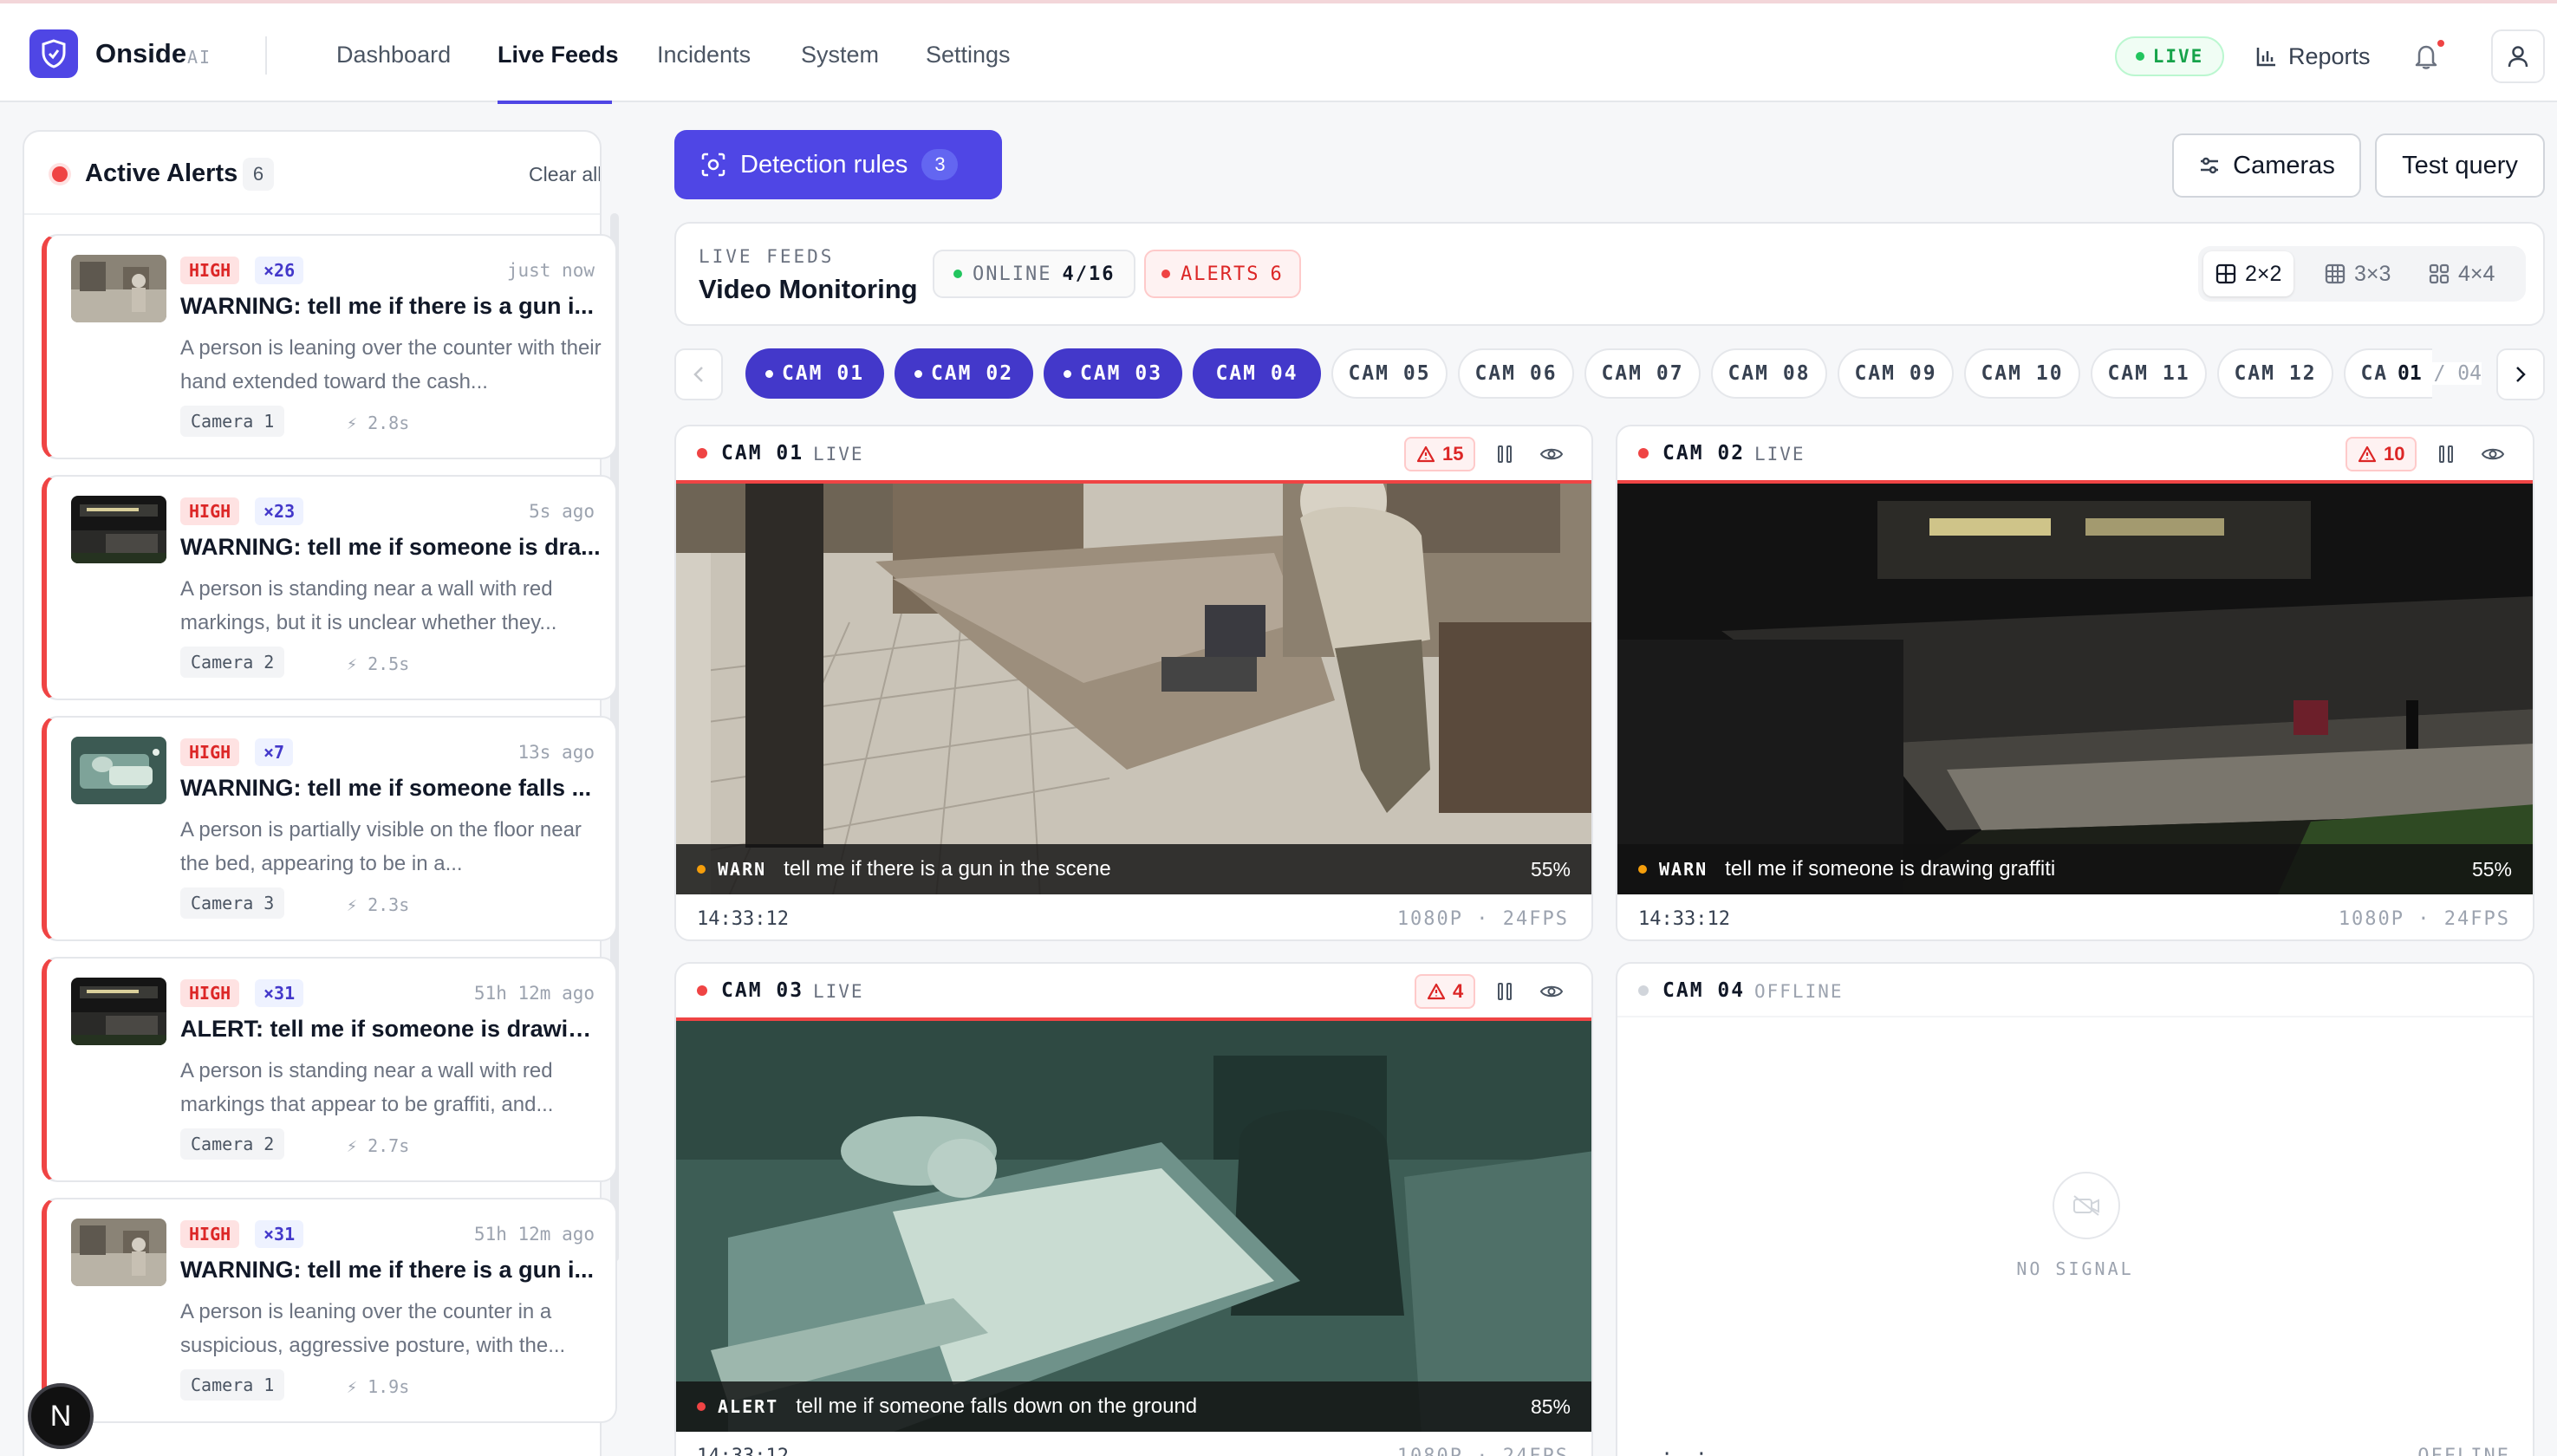 The height and width of the screenshot is (1456, 2557). What do you see at coordinates (2410, 373) in the screenshot?
I see `page-current: 01` at bounding box center [2410, 373].